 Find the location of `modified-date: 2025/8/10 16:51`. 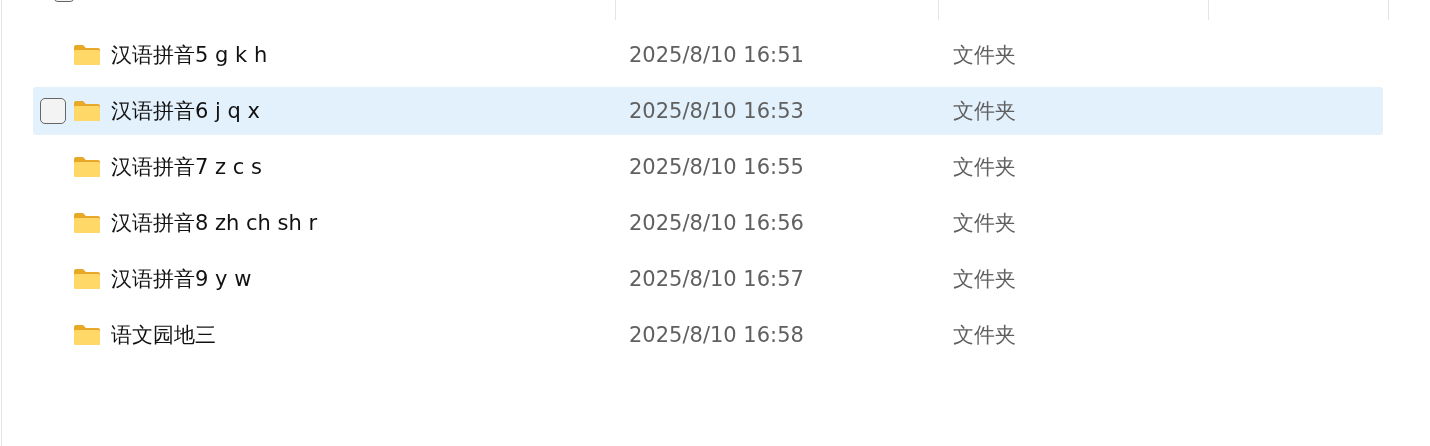

modified-date: 2025/8/10 16:51 is located at coordinates (717, 55).